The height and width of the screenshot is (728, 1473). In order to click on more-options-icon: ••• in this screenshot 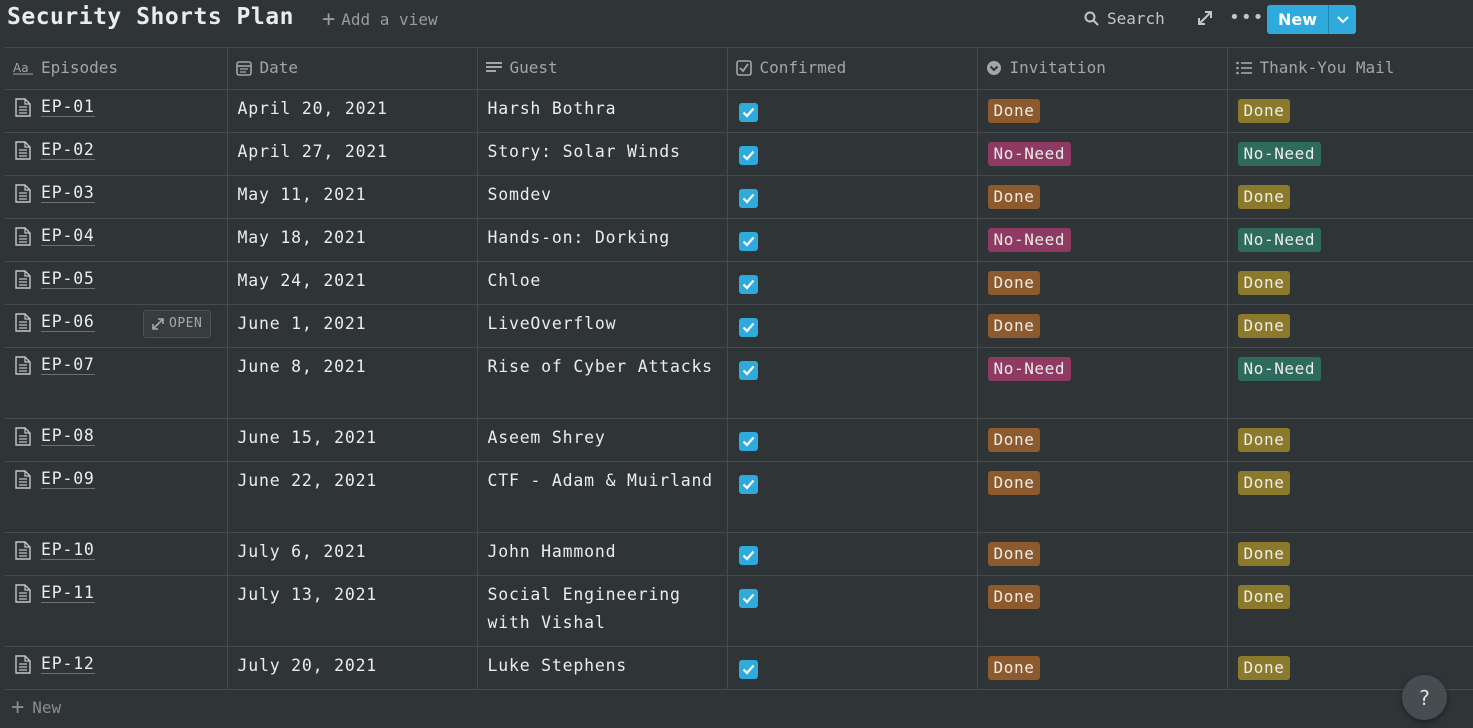, I will do `click(1246, 18)`.